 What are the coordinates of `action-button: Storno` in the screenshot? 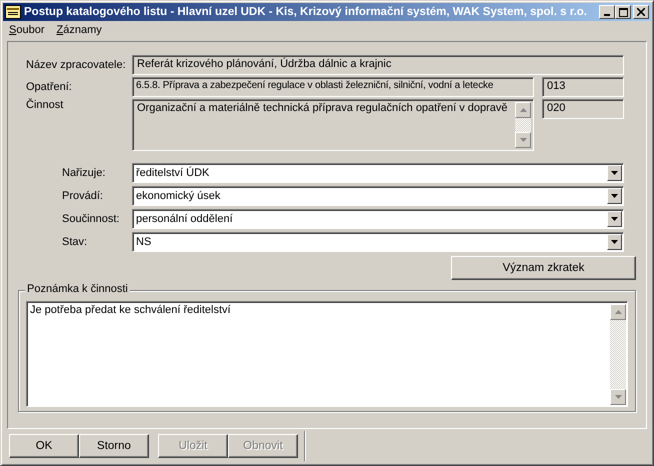 It's located at (114, 446).